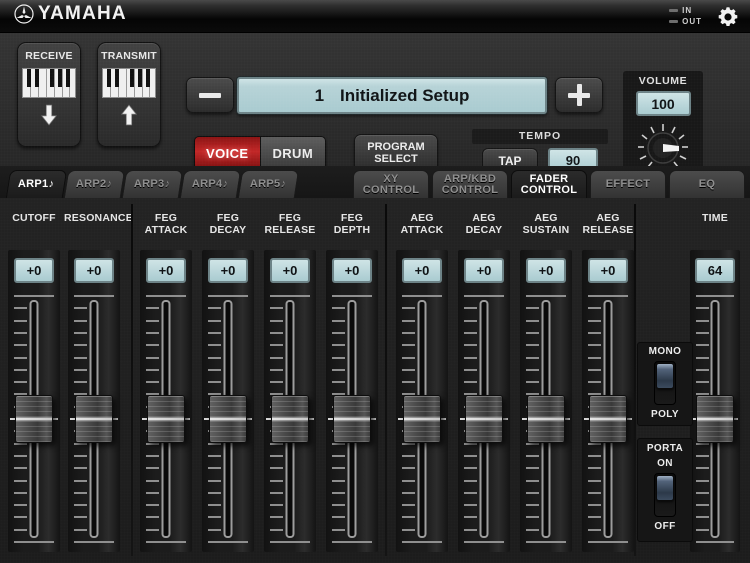  Describe the element at coordinates (665, 414) in the screenshot. I see `poly-label: POLY` at that location.